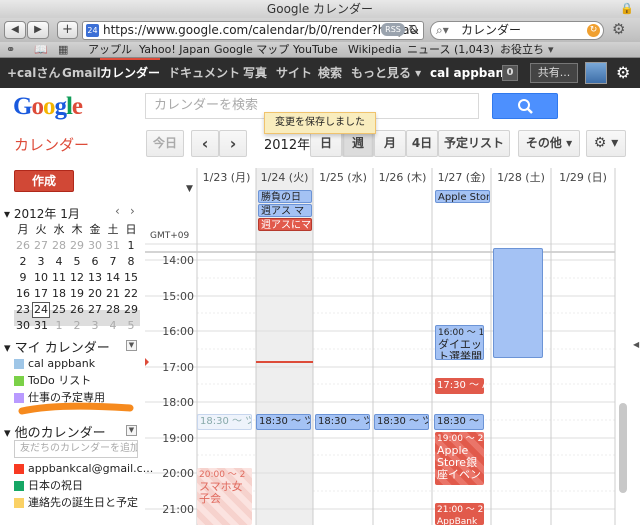 The image size is (640, 525). What do you see at coordinates (57, 346) in the screenshot?
I see `my-calendars-header: ▾ マイ カレンダー` at bounding box center [57, 346].